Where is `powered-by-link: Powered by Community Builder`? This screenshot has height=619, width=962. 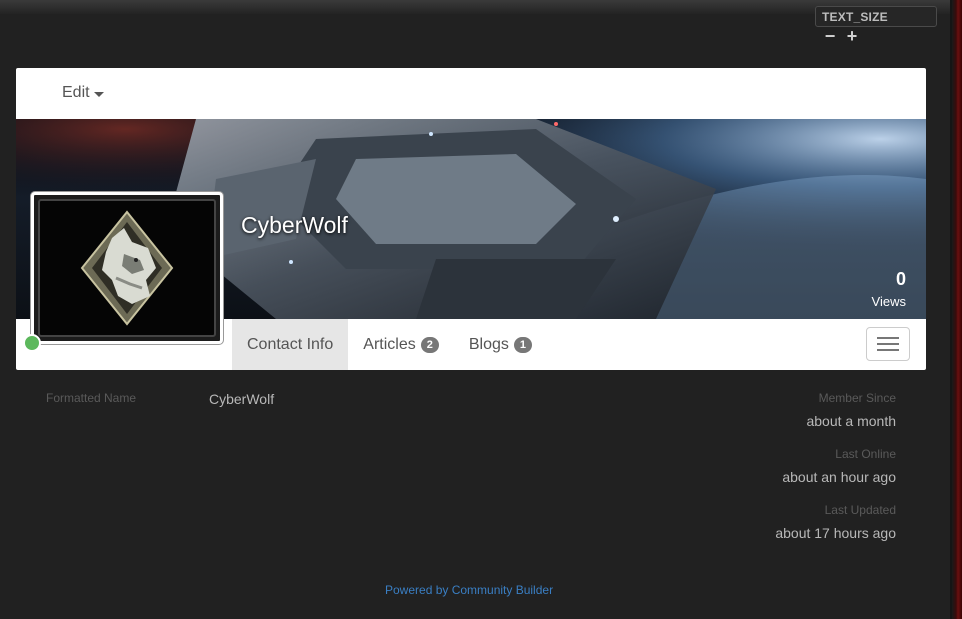 powered-by-link: Powered by Community Builder is located at coordinates (469, 590).